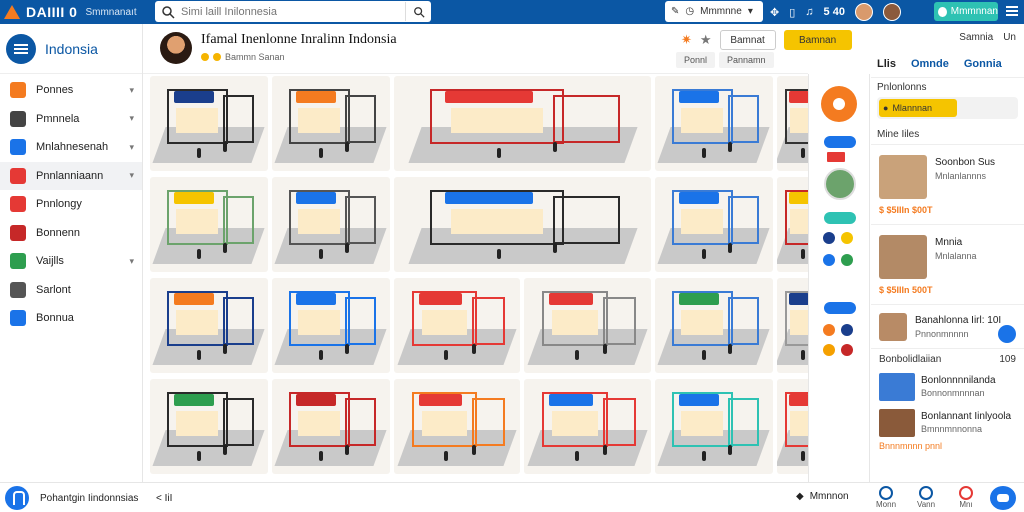 This screenshot has width=1024, height=512. What do you see at coordinates (747, 40) in the screenshot?
I see `chat-button: Bamnat` at bounding box center [747, 40].